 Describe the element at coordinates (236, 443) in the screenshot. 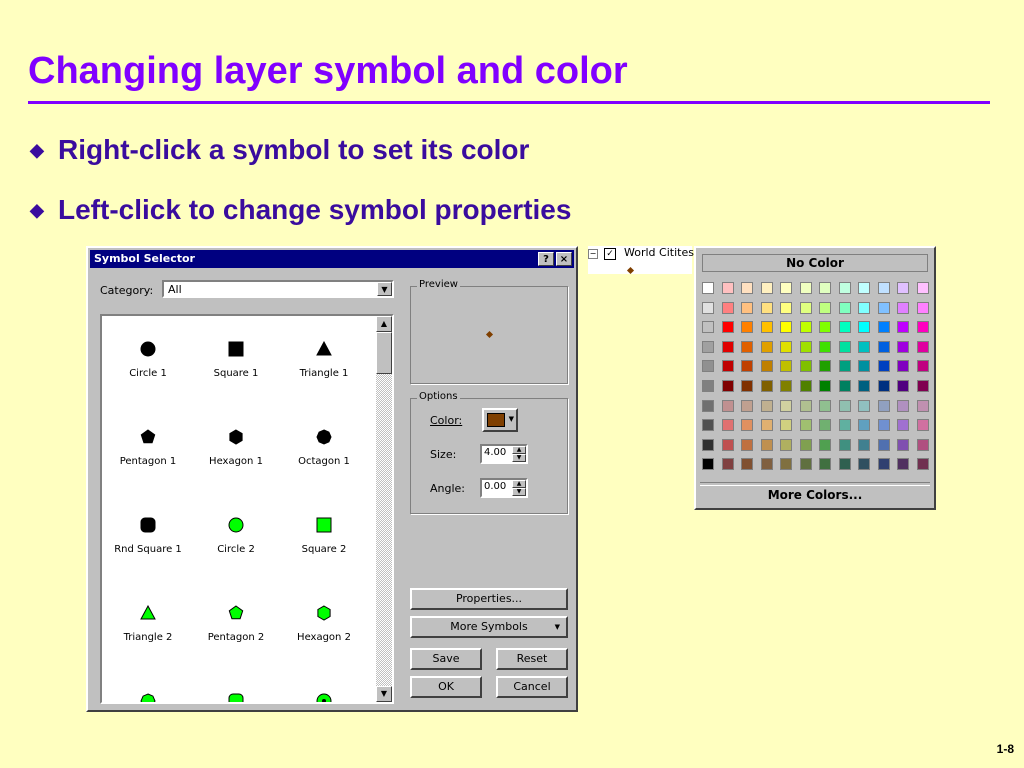

I see `symbol-item: Hexagon 1` at that location.